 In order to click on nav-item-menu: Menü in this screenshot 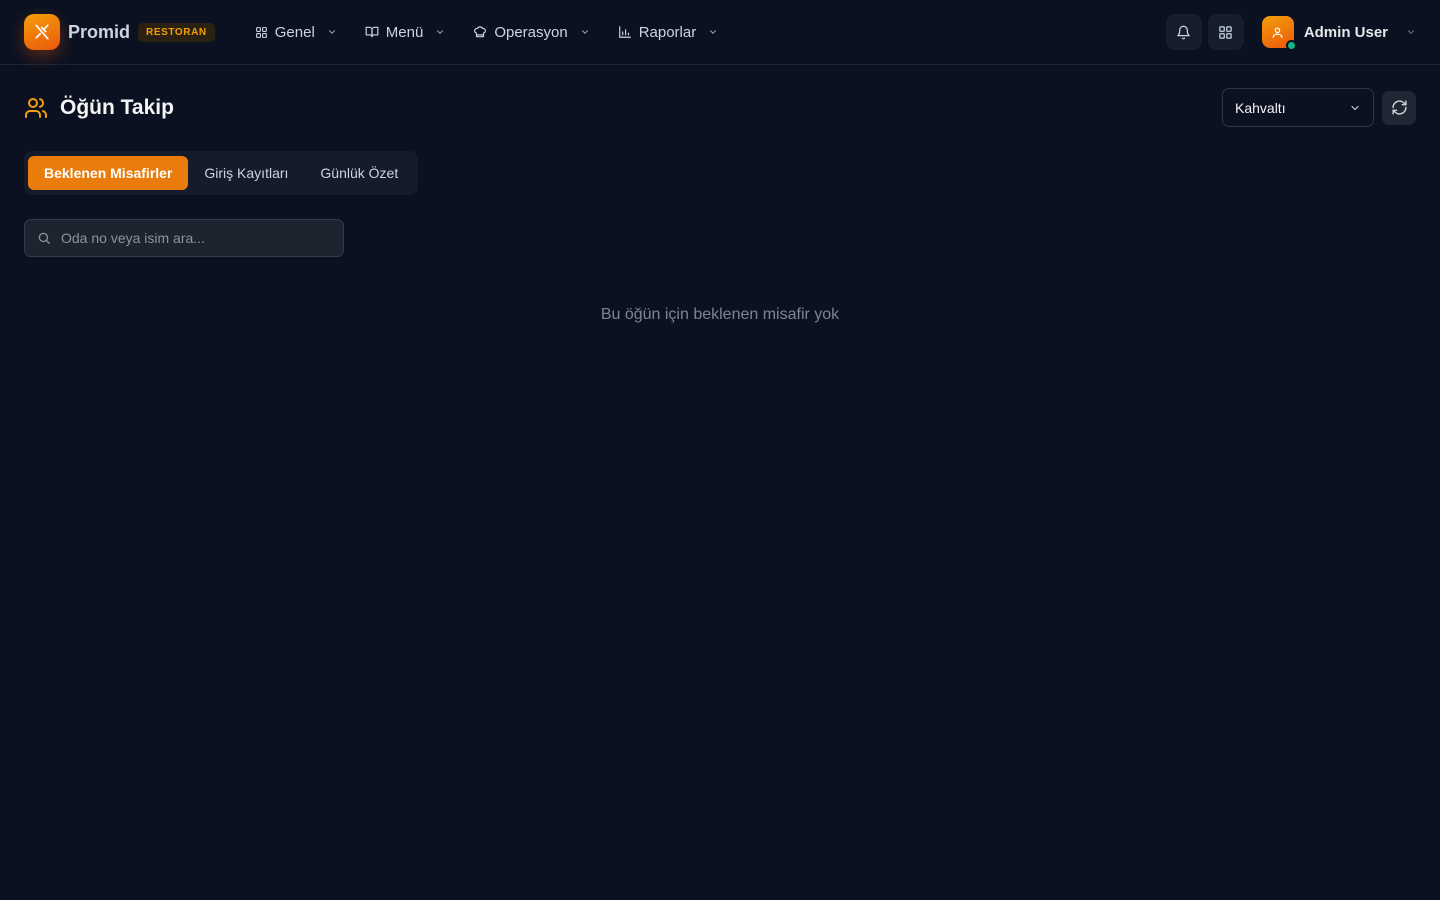, I will do `click(405, 32)`.